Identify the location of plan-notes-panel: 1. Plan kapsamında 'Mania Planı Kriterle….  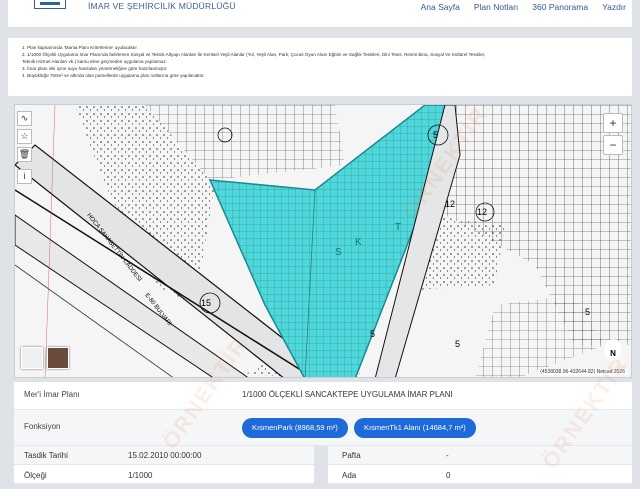
(320, 67).